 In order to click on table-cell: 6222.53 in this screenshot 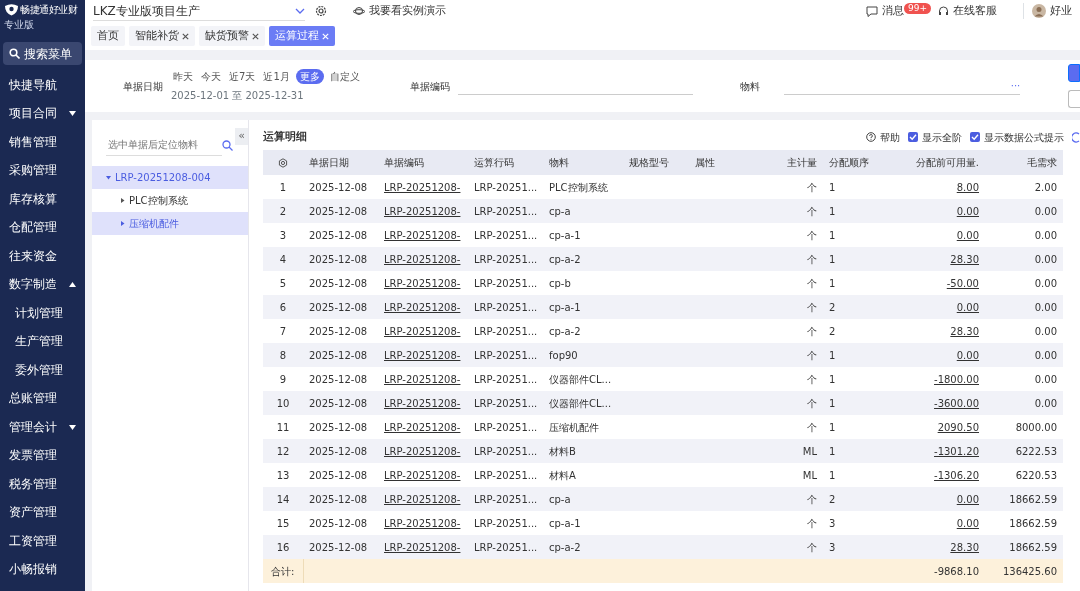, I will do `click(1036, 451)`.